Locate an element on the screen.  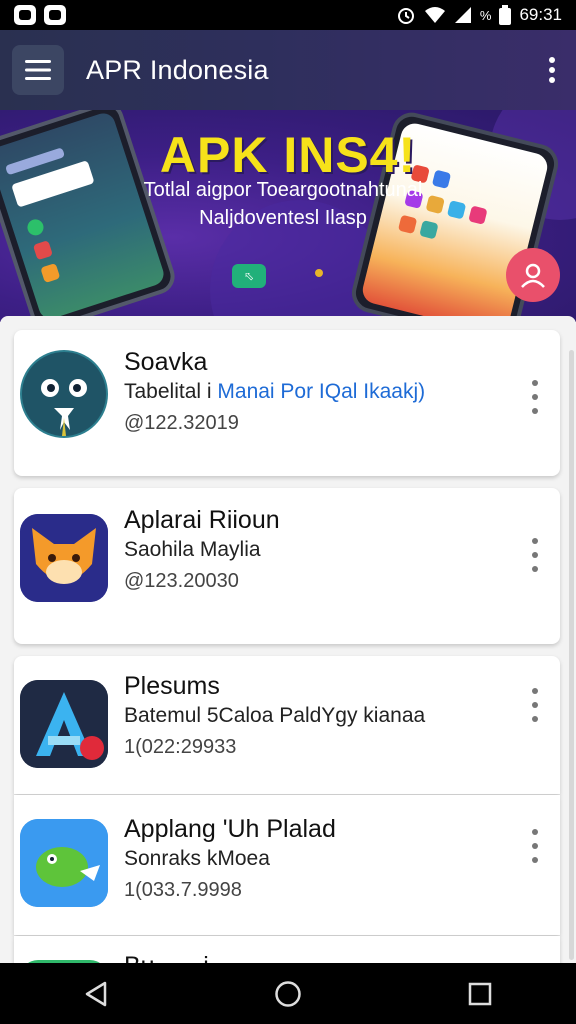
battery-icon is located at coordinates (505, 15).